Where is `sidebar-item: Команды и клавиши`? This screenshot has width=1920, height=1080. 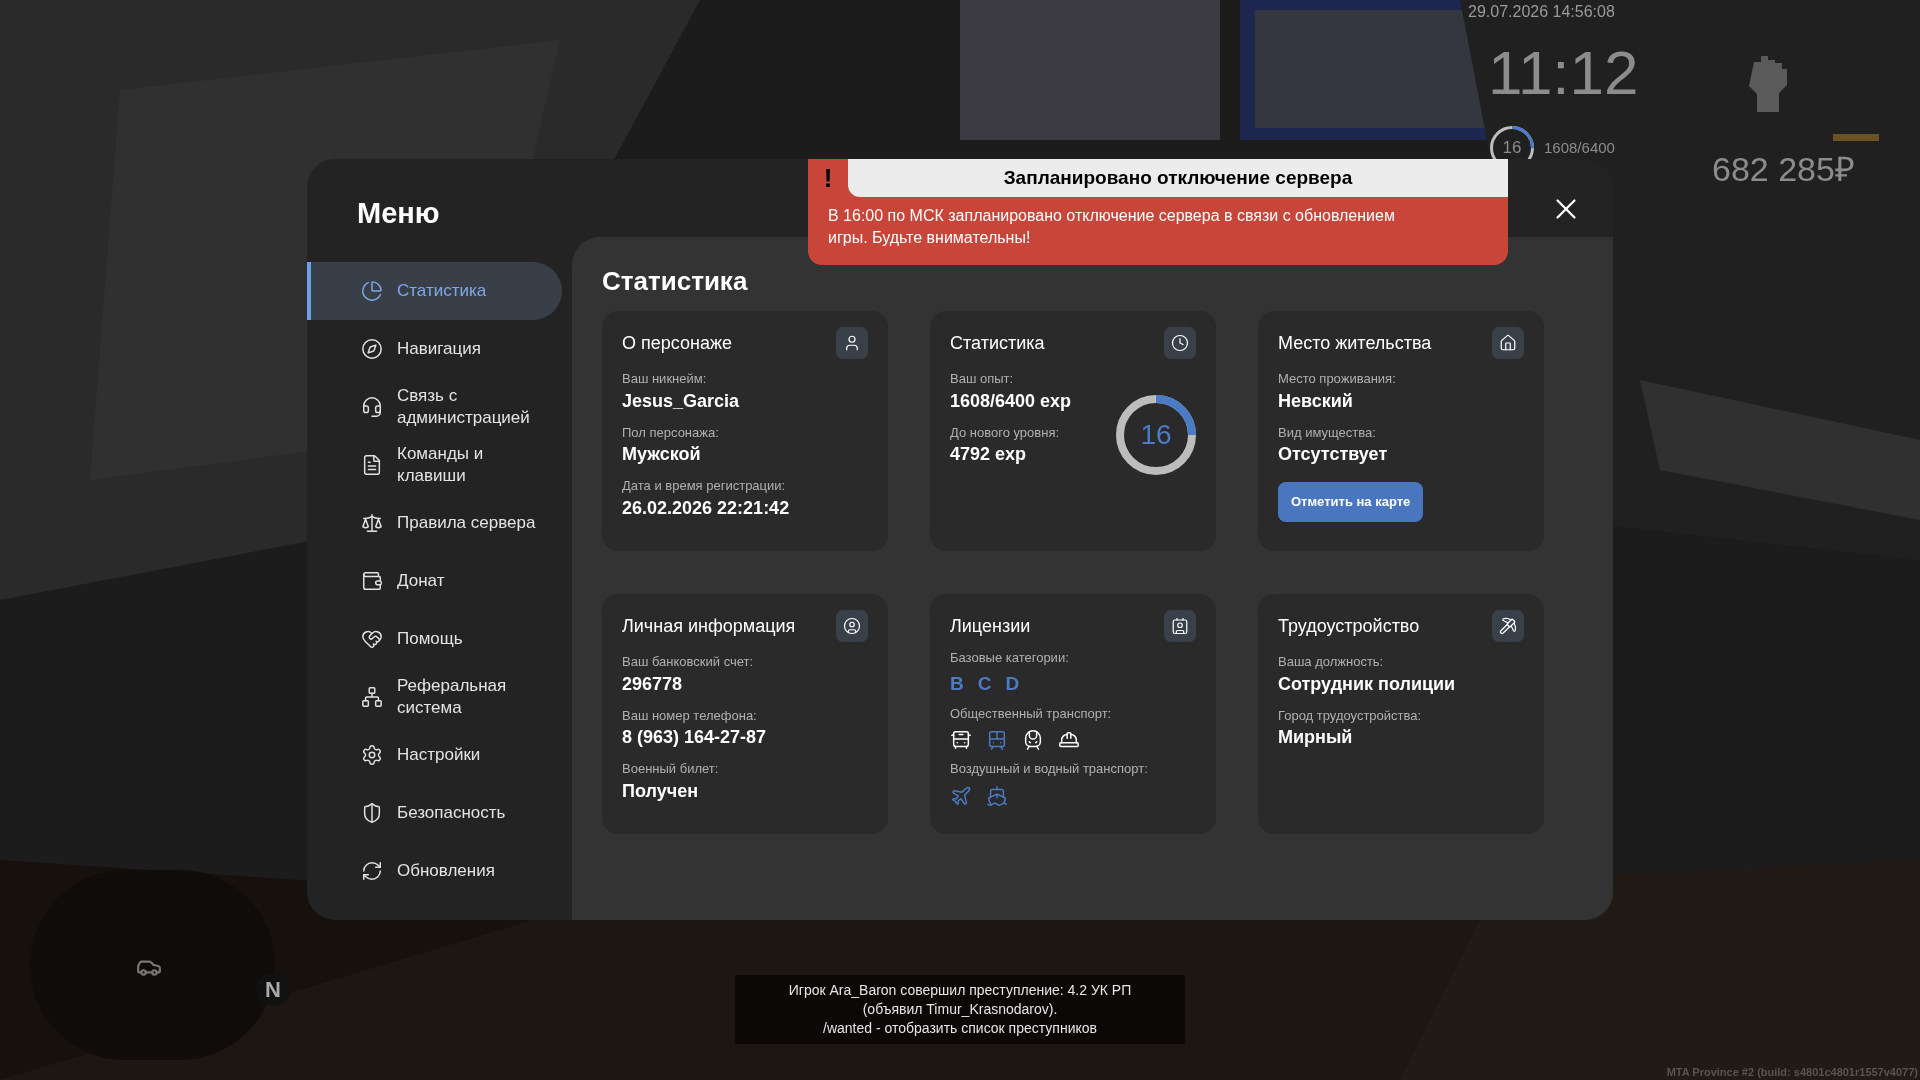 sidebar-item: Команды и клавиши is located at coordinates (434, 464).